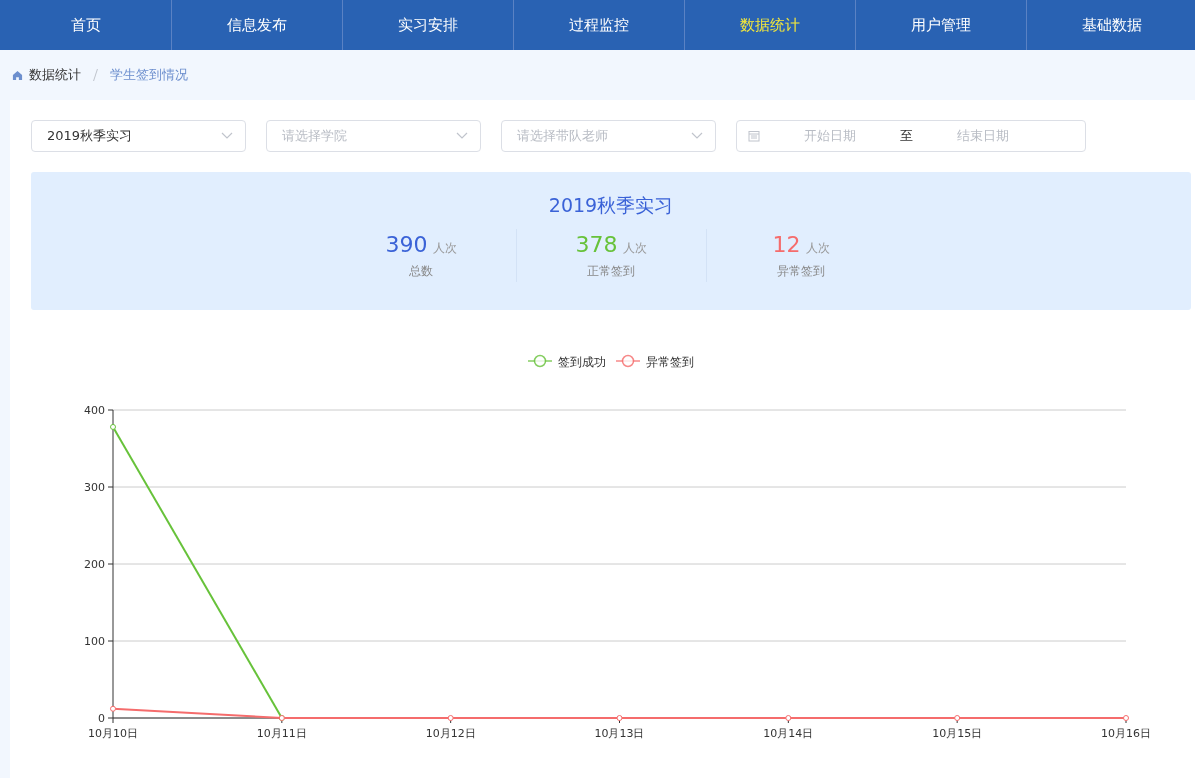 This screenshot has height=778, width=1195. What do you see at coordinates (1126, 733) in the screenshot?
I see `x-axis-label: 10月16日` at bounding box center [1126, 733].